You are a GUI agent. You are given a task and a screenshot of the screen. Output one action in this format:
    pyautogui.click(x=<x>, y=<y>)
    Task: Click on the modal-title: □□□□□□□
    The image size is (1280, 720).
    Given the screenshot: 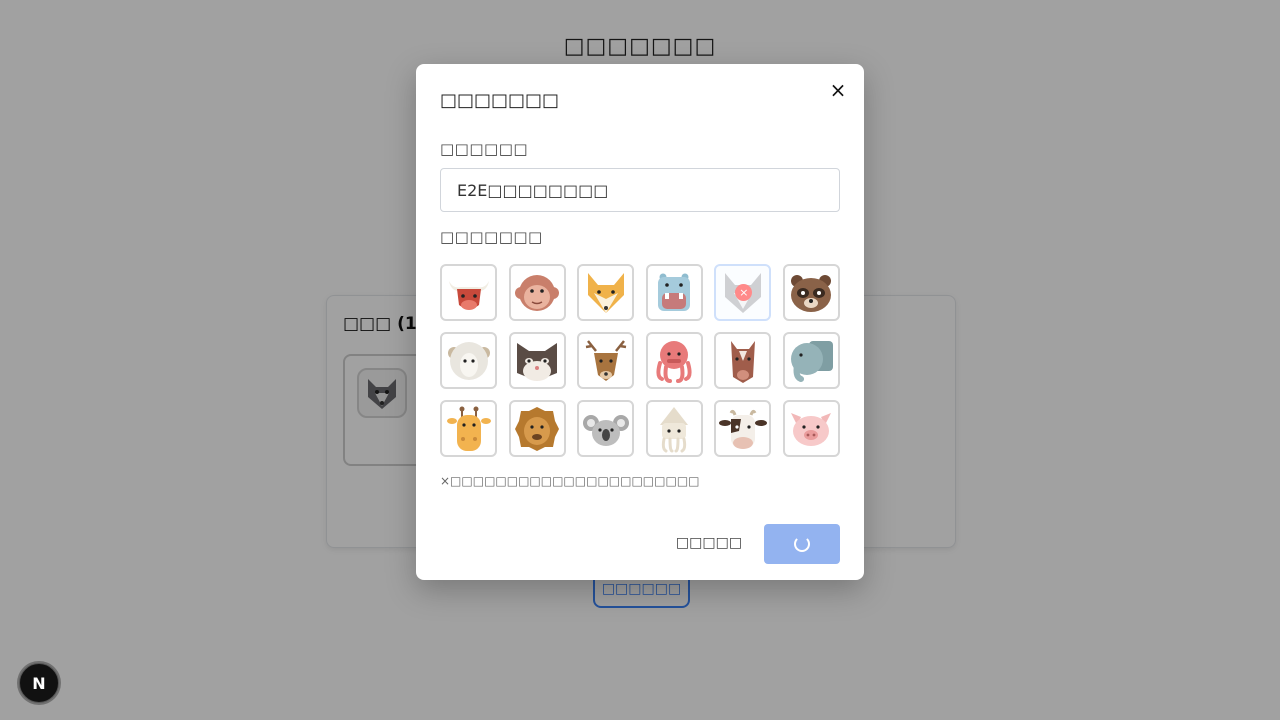 What is the action you would take?
    pyautogui.click(x=500, y=100)
    